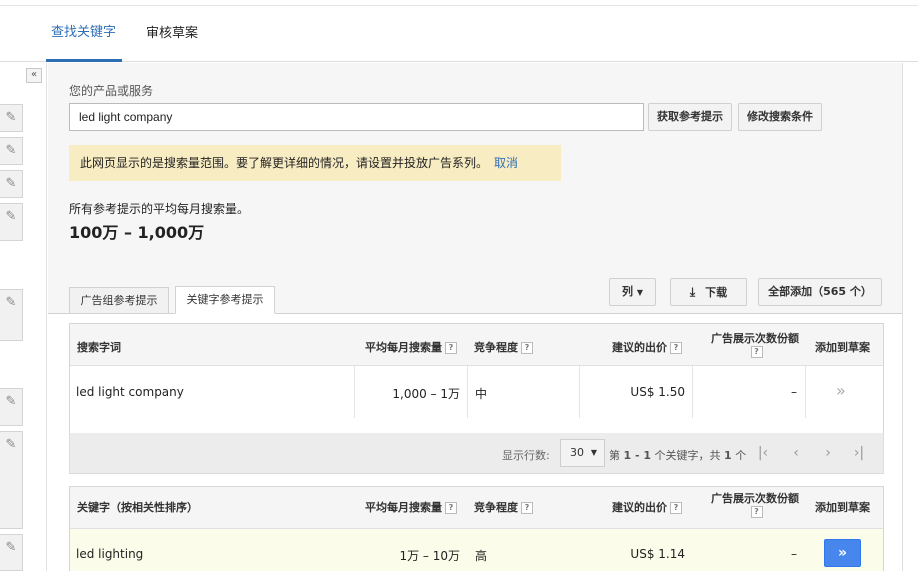 Image resolution: width=918 pixels, height=571 pixels. What do you see at coordinates (796, 453) in the screenshot?
I see `prev-page-icon: ‹` at bounding box center [796, 453].